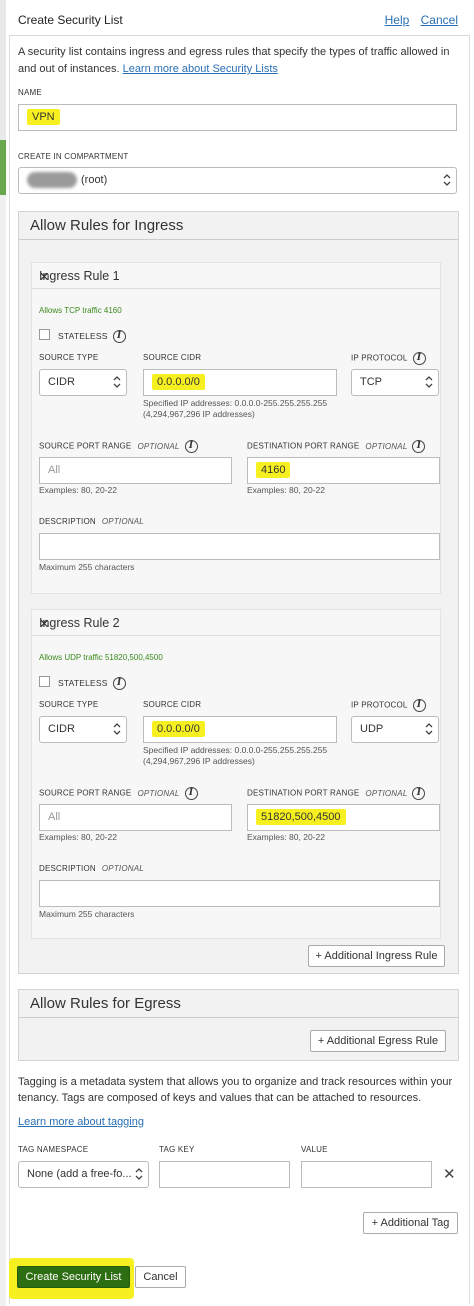 The image size is (474, 1306). I want to click on description-help: Maximum 255 characters, so click(87, 914).